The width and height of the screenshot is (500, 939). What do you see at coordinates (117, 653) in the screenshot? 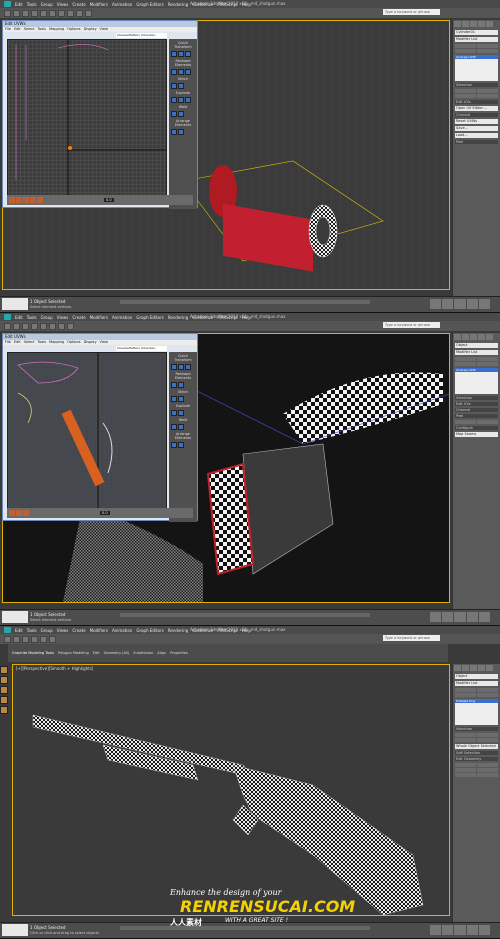
I see `ribbon-group-geometry: Geometry (All)` at bounding box center [117, 653].